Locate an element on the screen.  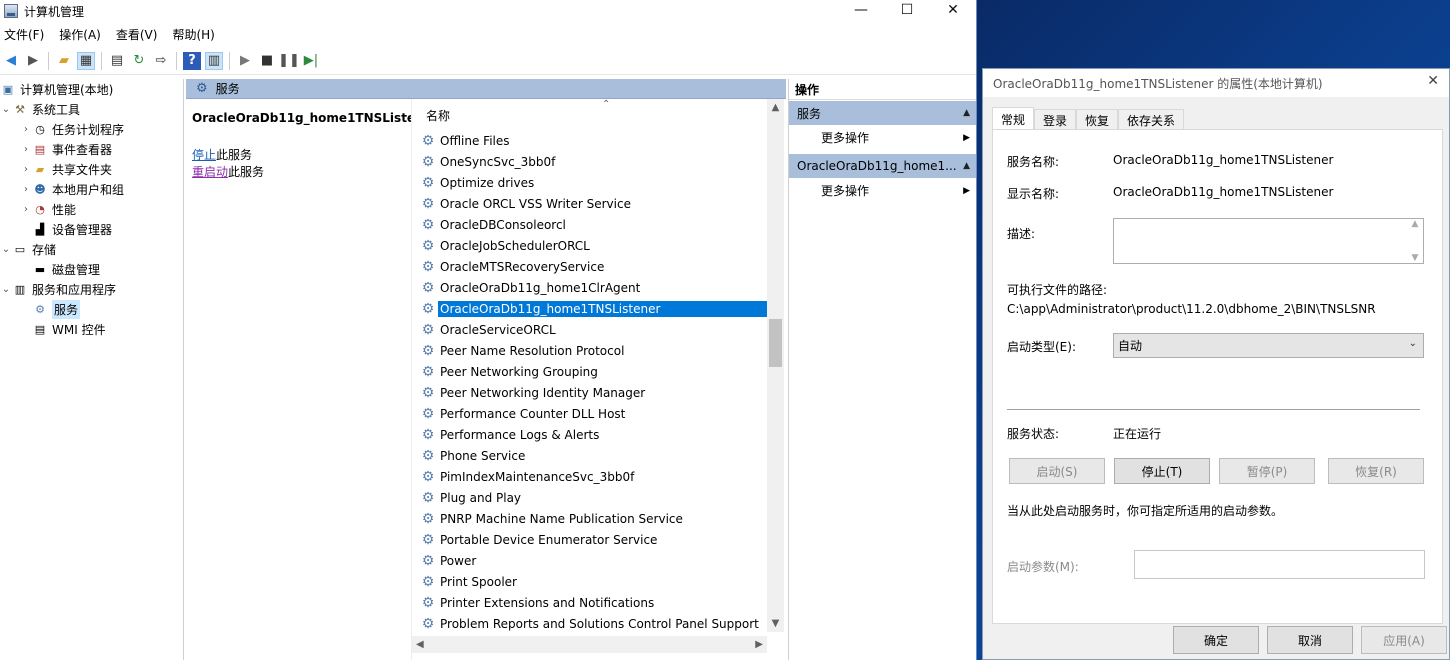
menu-view: 查看(V) is located at coordinates (137, 34).